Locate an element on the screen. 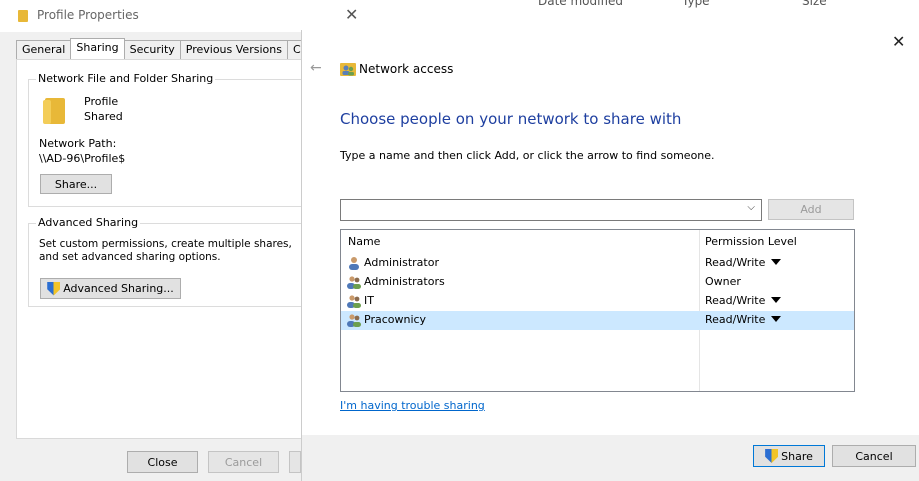 This screenshot has width=919, height=481. user-icon is located at coordinates (354, 263).